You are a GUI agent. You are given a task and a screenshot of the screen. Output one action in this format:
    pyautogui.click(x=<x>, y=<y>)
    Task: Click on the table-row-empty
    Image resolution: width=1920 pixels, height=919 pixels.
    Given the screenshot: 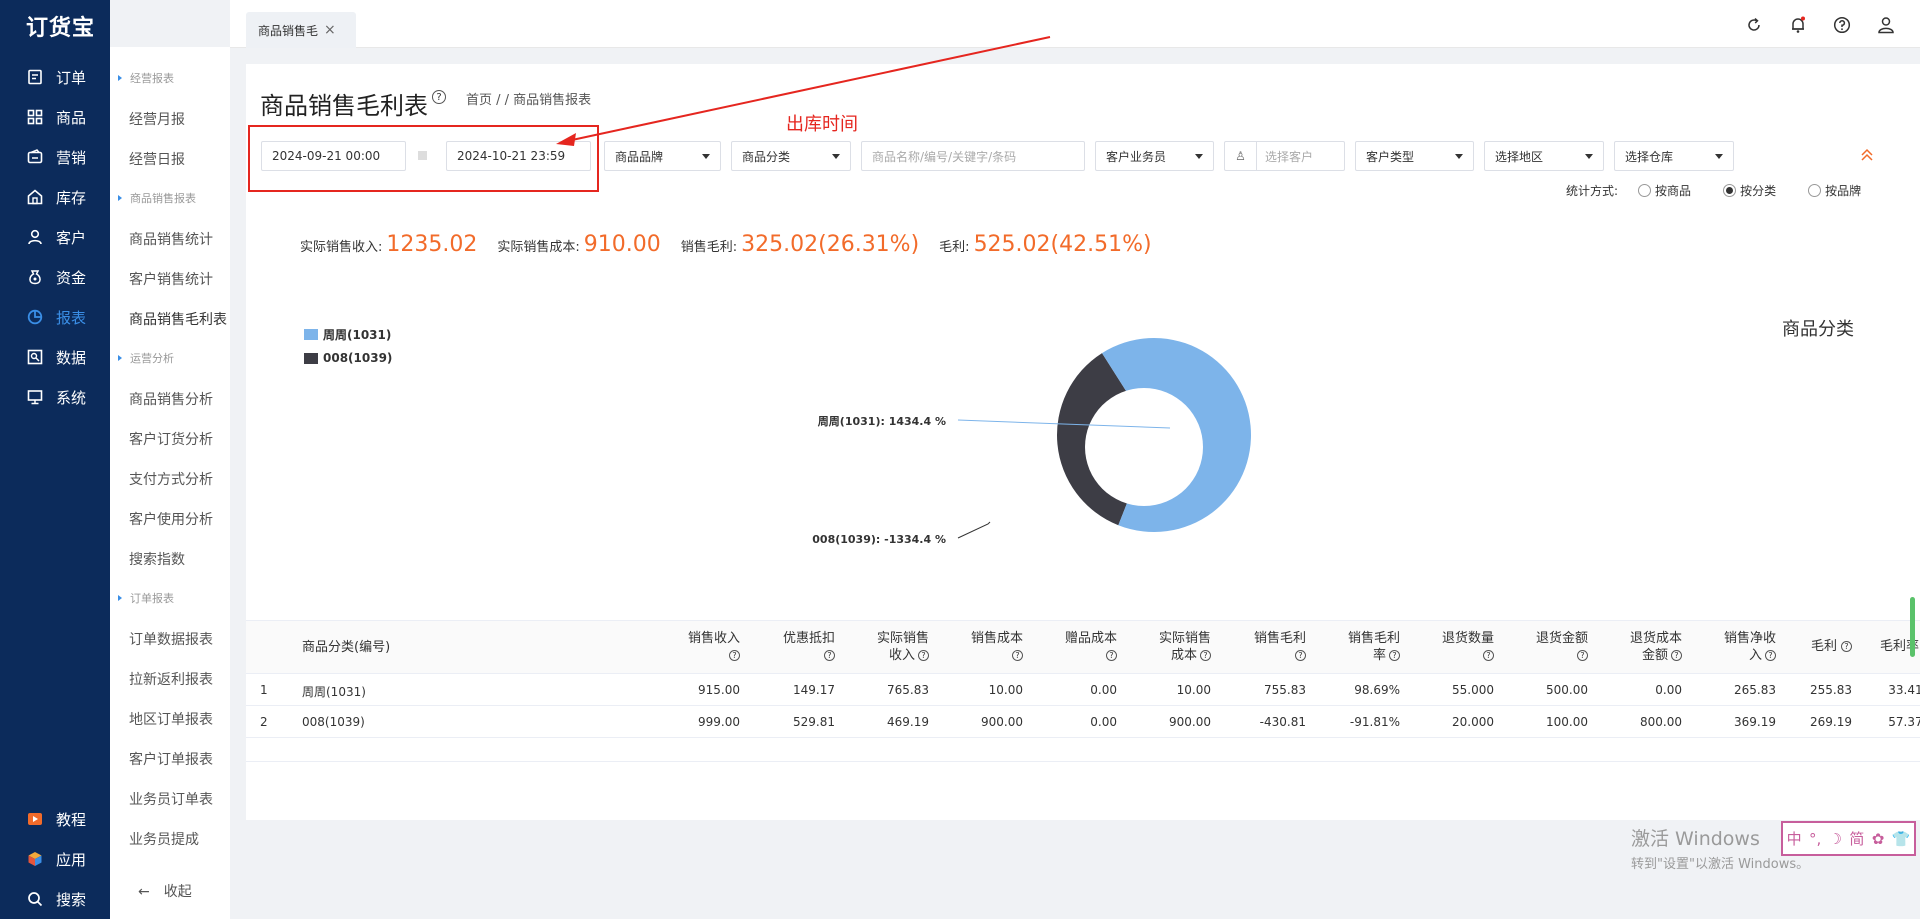 What is the action you would take?
    pyautogui.click(x=1083, y=750)
    